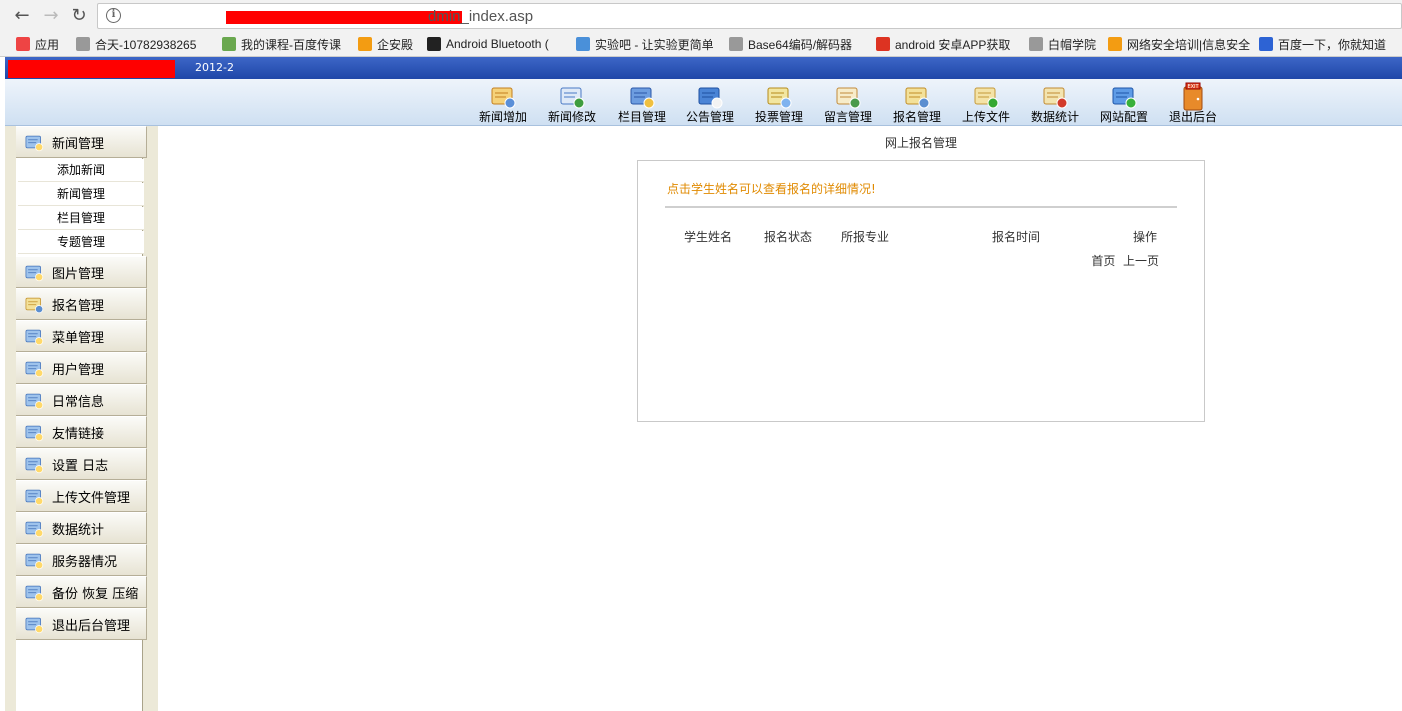 Image resolution: width=1402 pixels, height=711 pixels. Describe the element at coordinates (1266, 44) in the screenshot. I see `paw-icon` at that location.